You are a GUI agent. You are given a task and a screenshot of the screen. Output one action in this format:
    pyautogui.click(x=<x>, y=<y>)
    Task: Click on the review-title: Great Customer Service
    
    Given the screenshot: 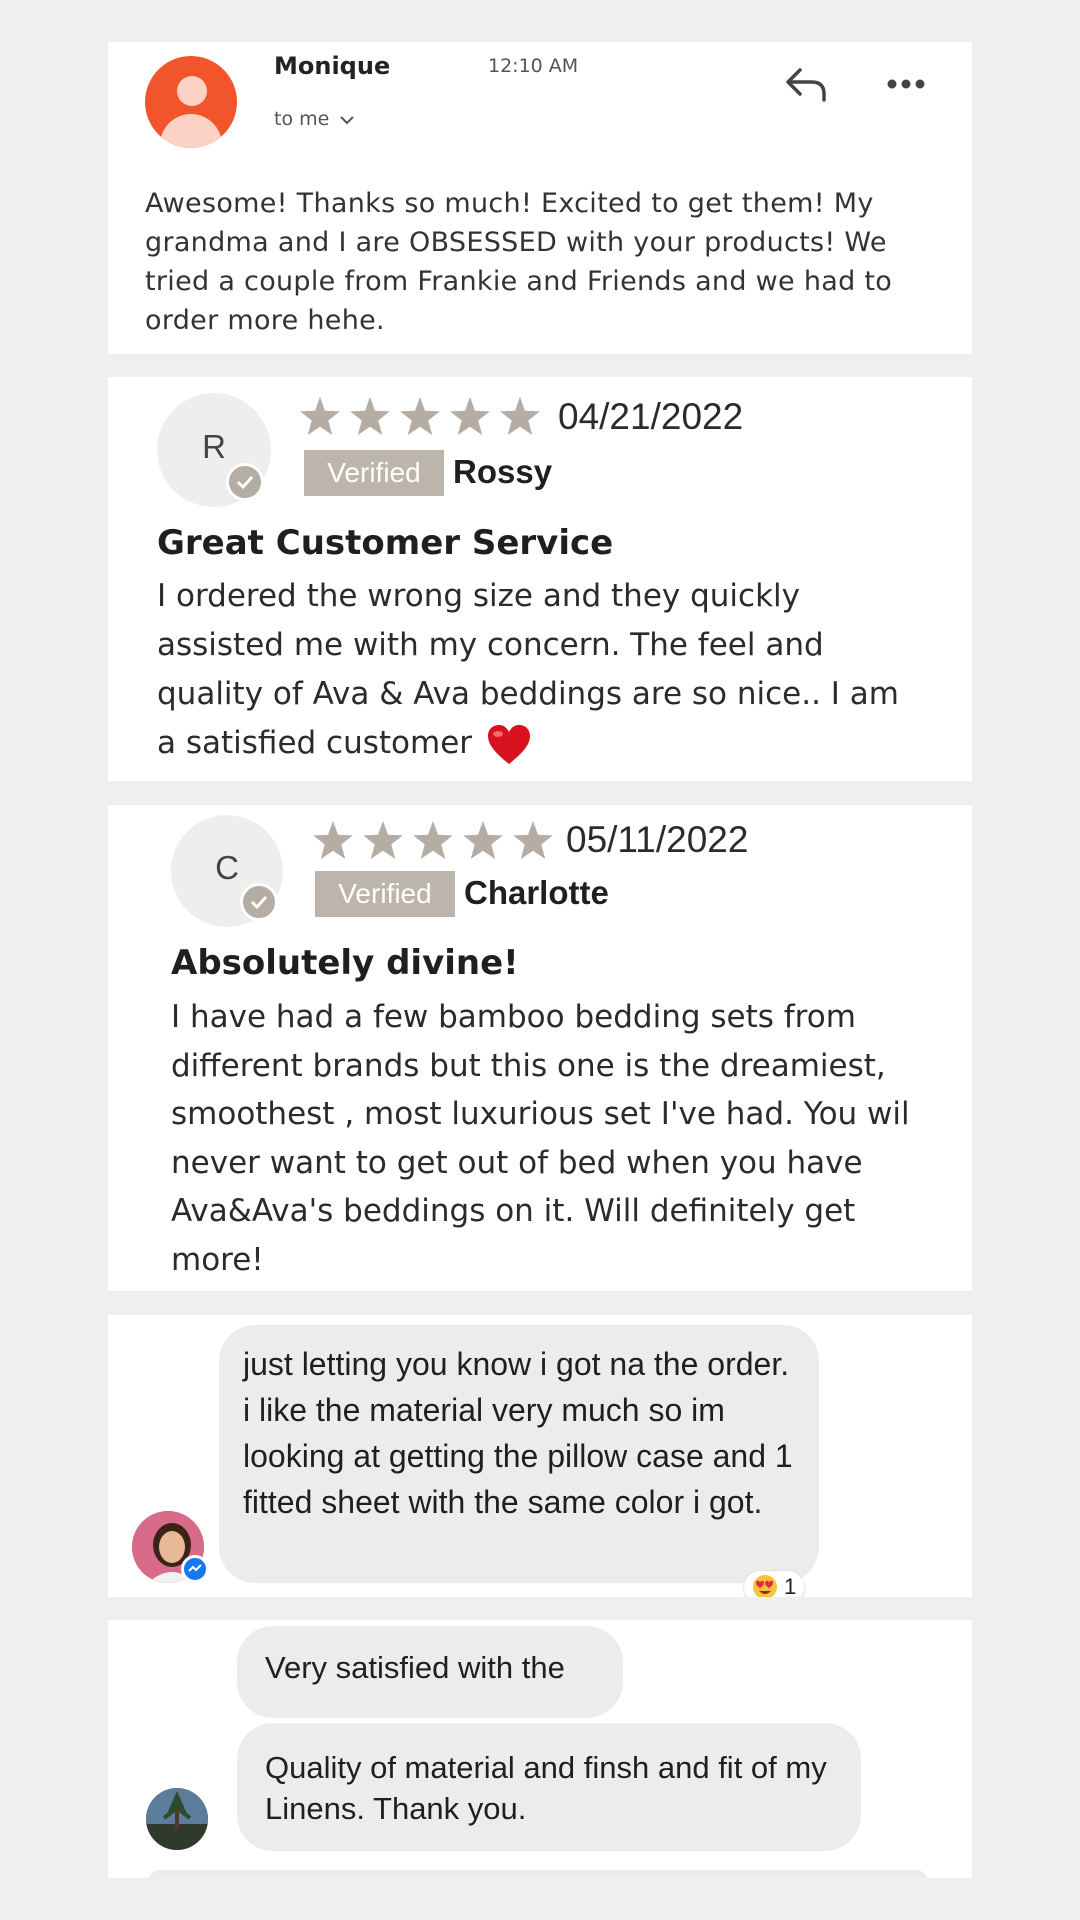 What is the action you would take?
    pyautogui.click(x=385, y=543)
    